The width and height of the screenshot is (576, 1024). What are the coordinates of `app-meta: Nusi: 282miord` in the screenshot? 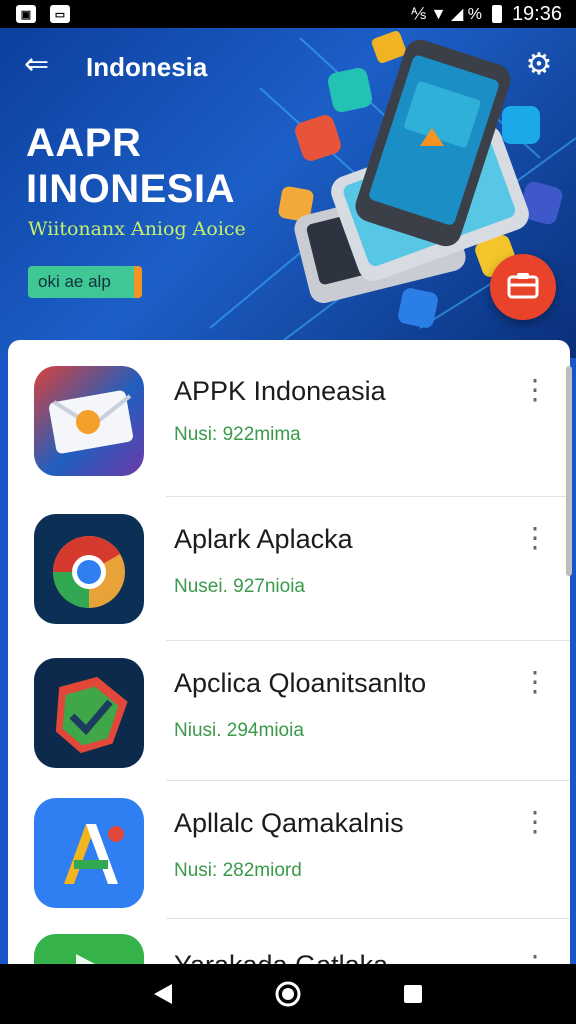 It's located at (238, 870).